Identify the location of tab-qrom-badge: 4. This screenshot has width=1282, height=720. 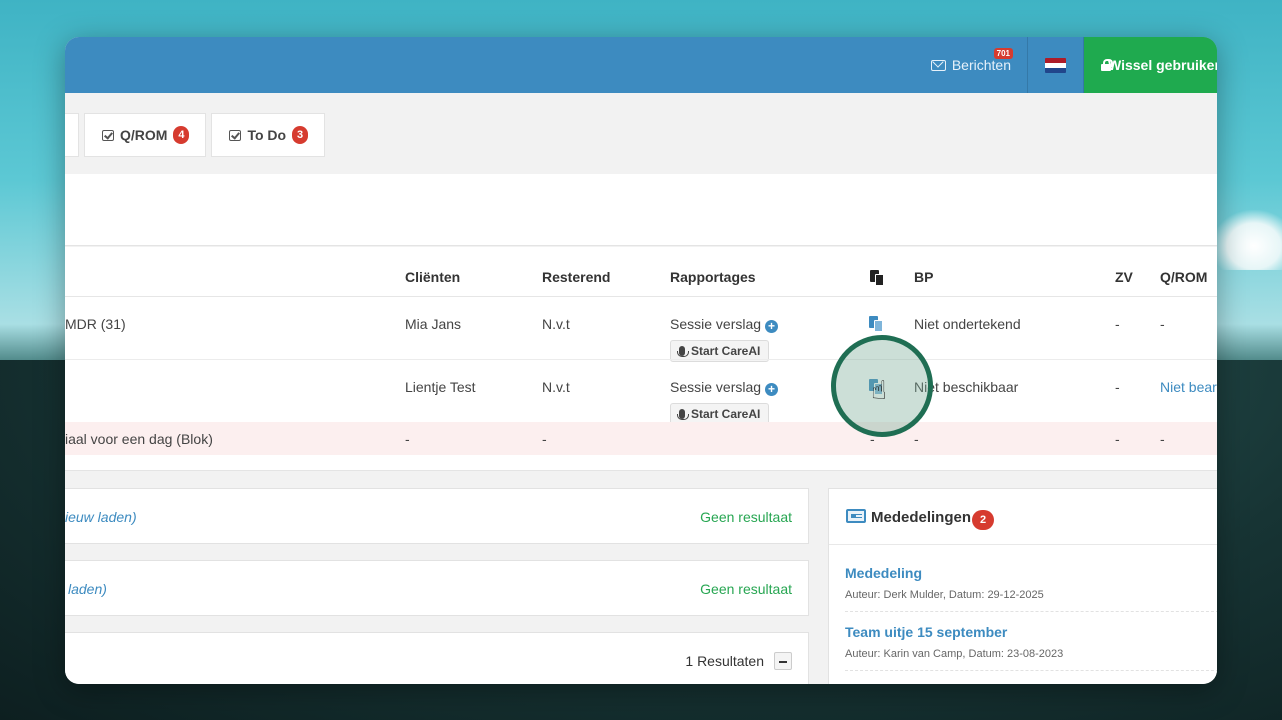
(181, 135).